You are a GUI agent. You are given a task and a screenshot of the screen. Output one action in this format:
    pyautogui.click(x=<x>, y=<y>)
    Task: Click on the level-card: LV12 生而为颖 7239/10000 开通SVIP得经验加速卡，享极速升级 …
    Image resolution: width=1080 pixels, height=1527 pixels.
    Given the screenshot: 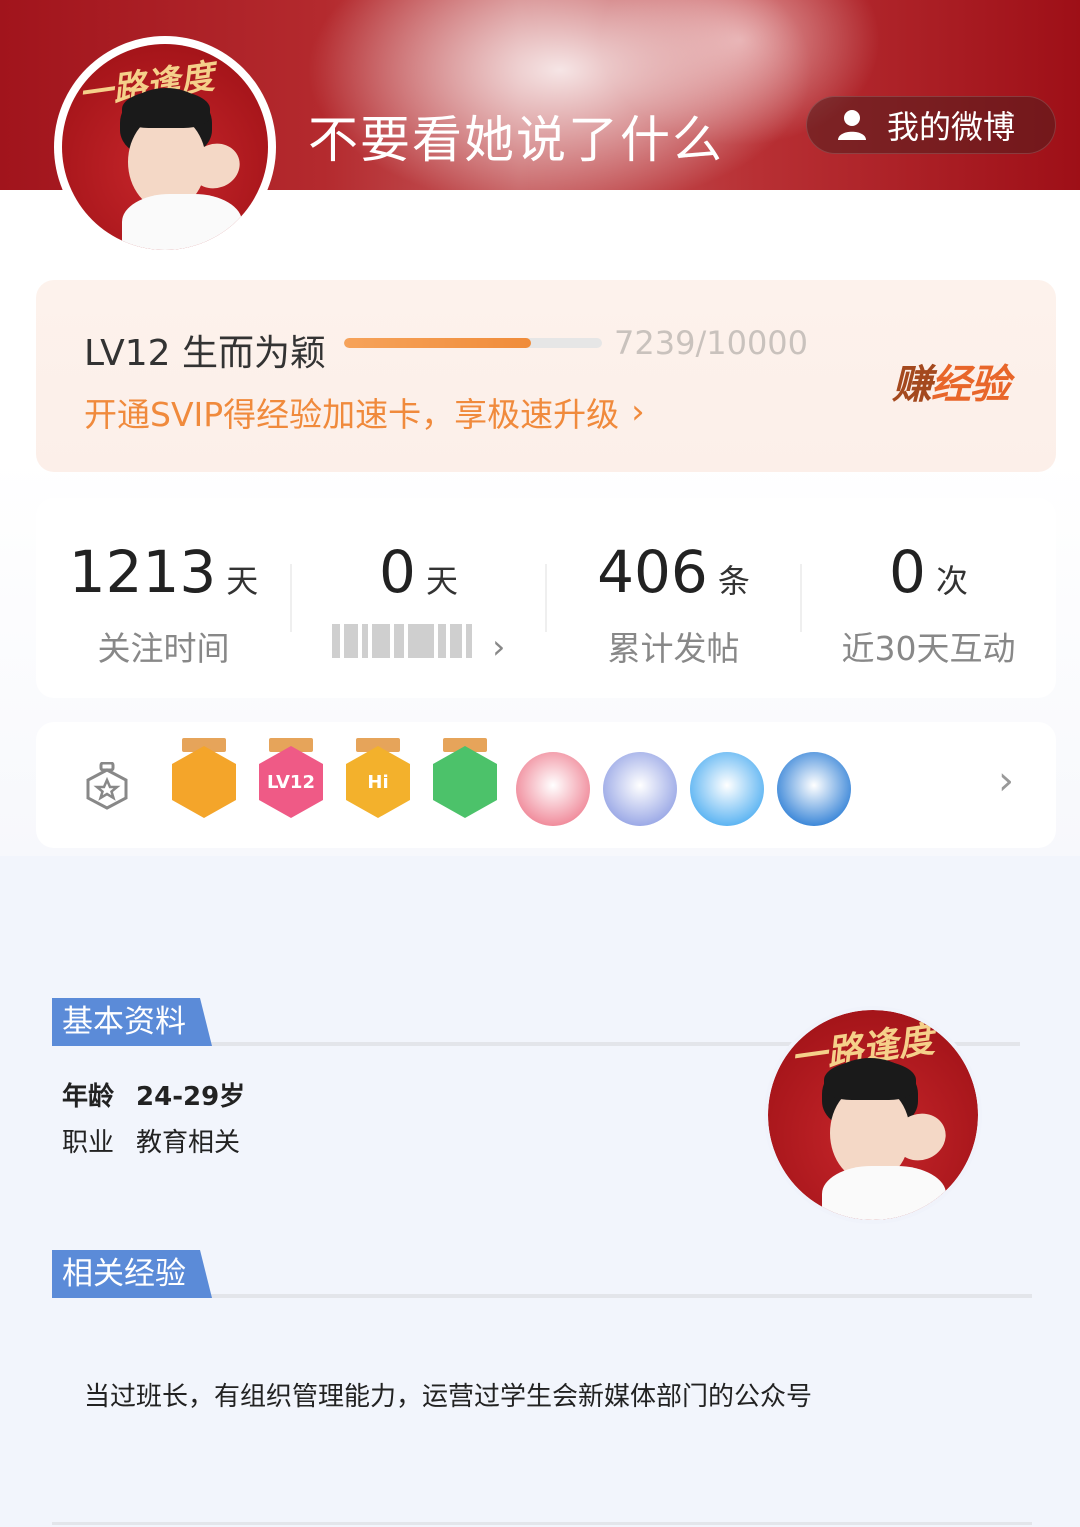 What is the action you would take?
    pyautogui.click(x=546, y=376)
    